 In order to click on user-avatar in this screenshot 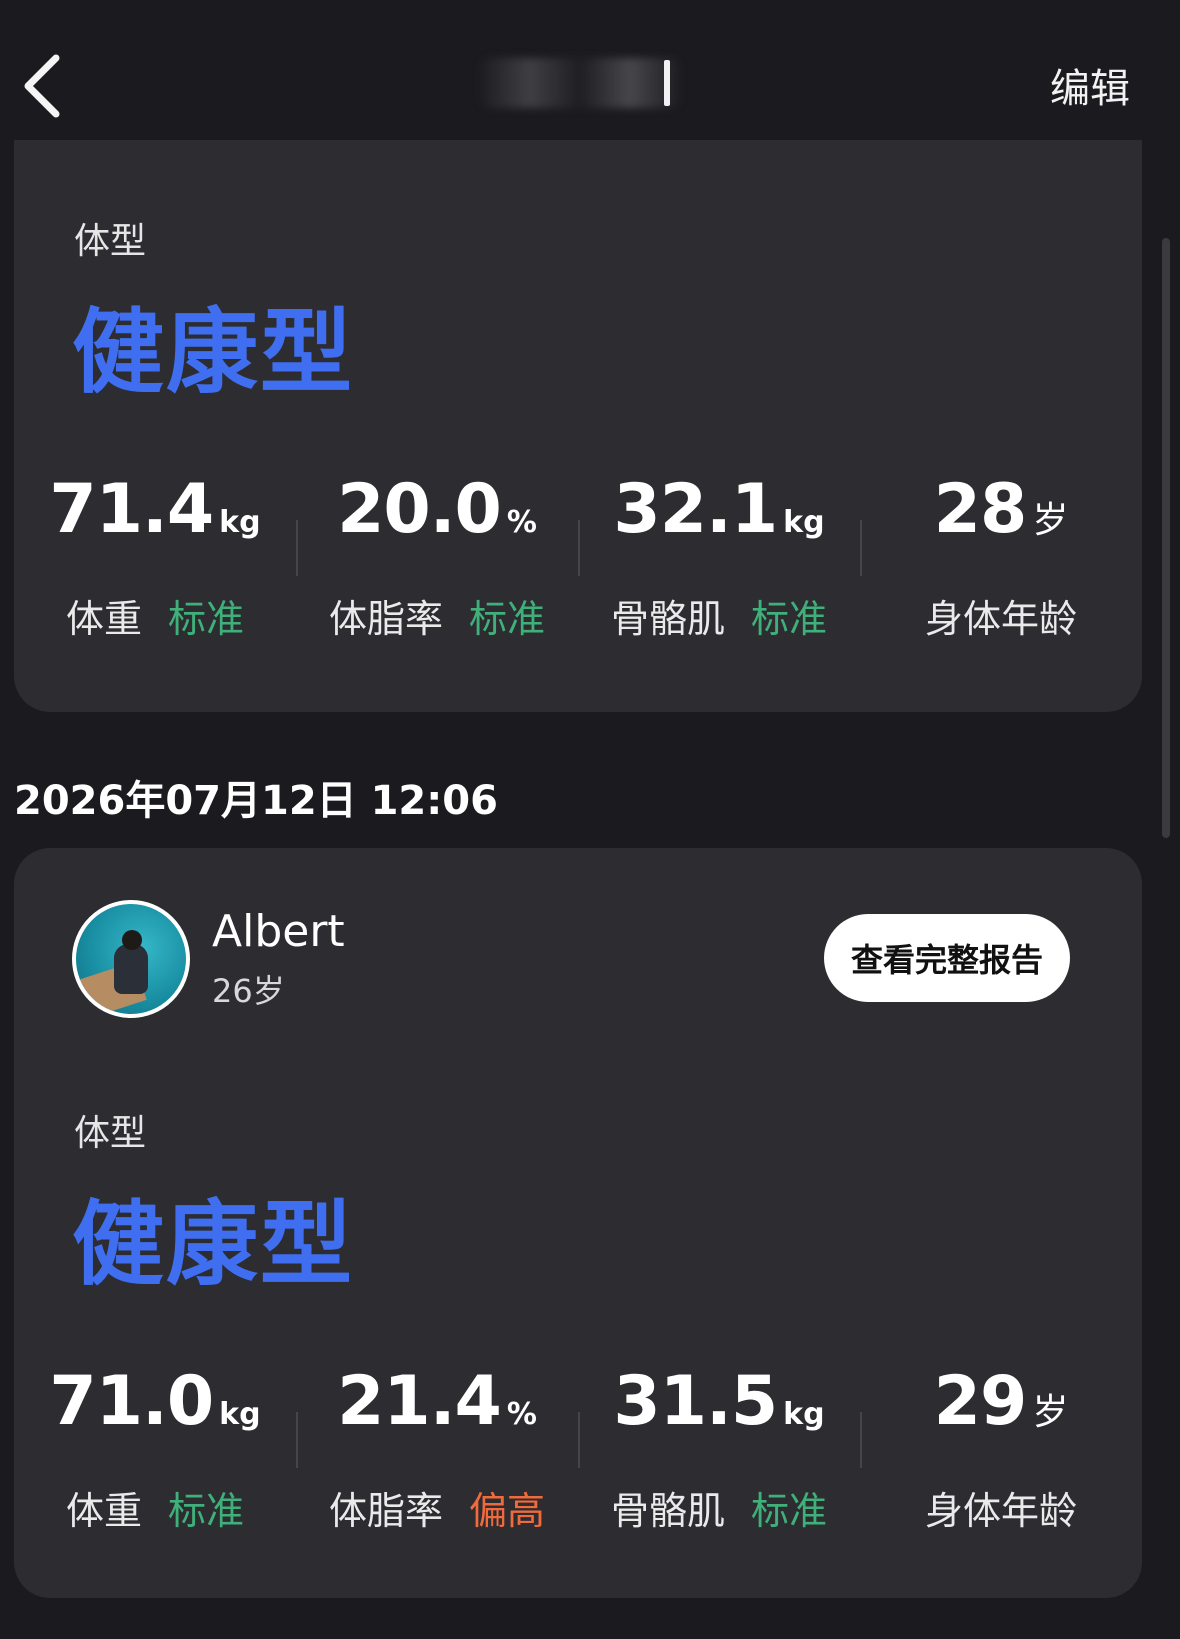, I will do `click(131, 959)`.